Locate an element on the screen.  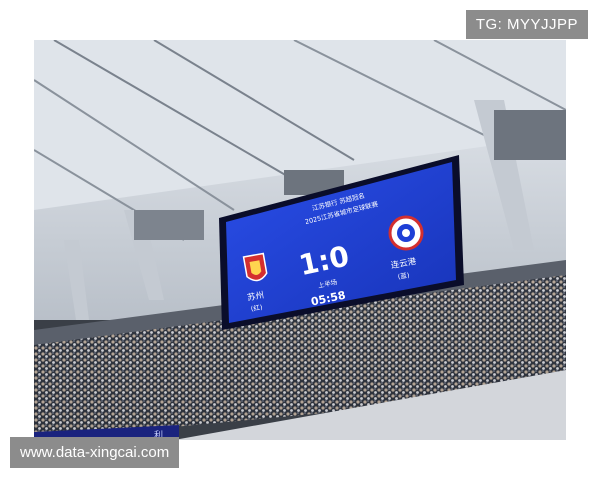
website-watermark: www.data-xingcai.com is located at coordinates (95, 452).